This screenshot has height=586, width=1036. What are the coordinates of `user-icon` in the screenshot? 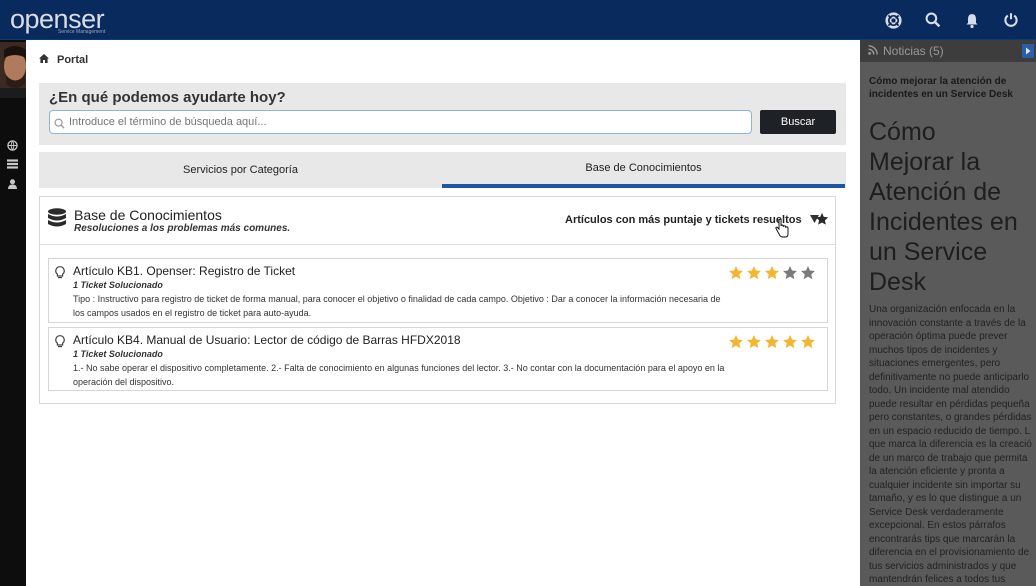 It's located at (12, 184).